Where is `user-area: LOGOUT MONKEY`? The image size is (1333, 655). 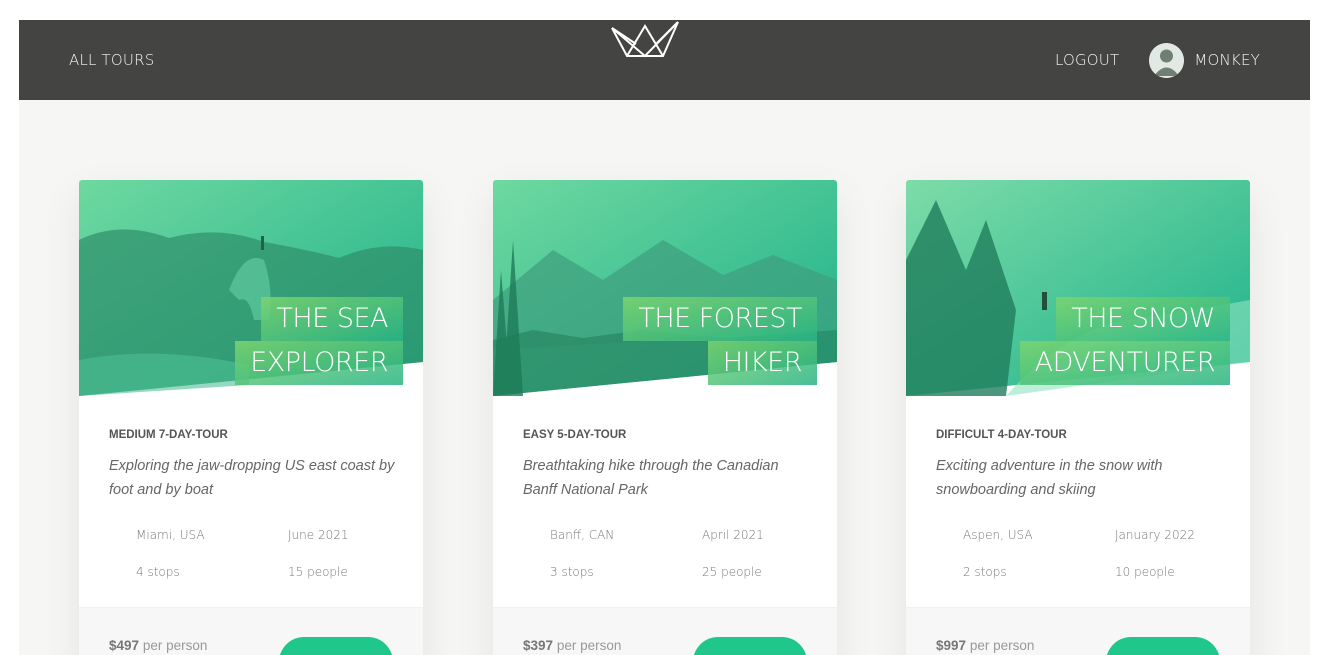
user-area: LOGOUT MONKEY is located at coordinates (1157, 60).